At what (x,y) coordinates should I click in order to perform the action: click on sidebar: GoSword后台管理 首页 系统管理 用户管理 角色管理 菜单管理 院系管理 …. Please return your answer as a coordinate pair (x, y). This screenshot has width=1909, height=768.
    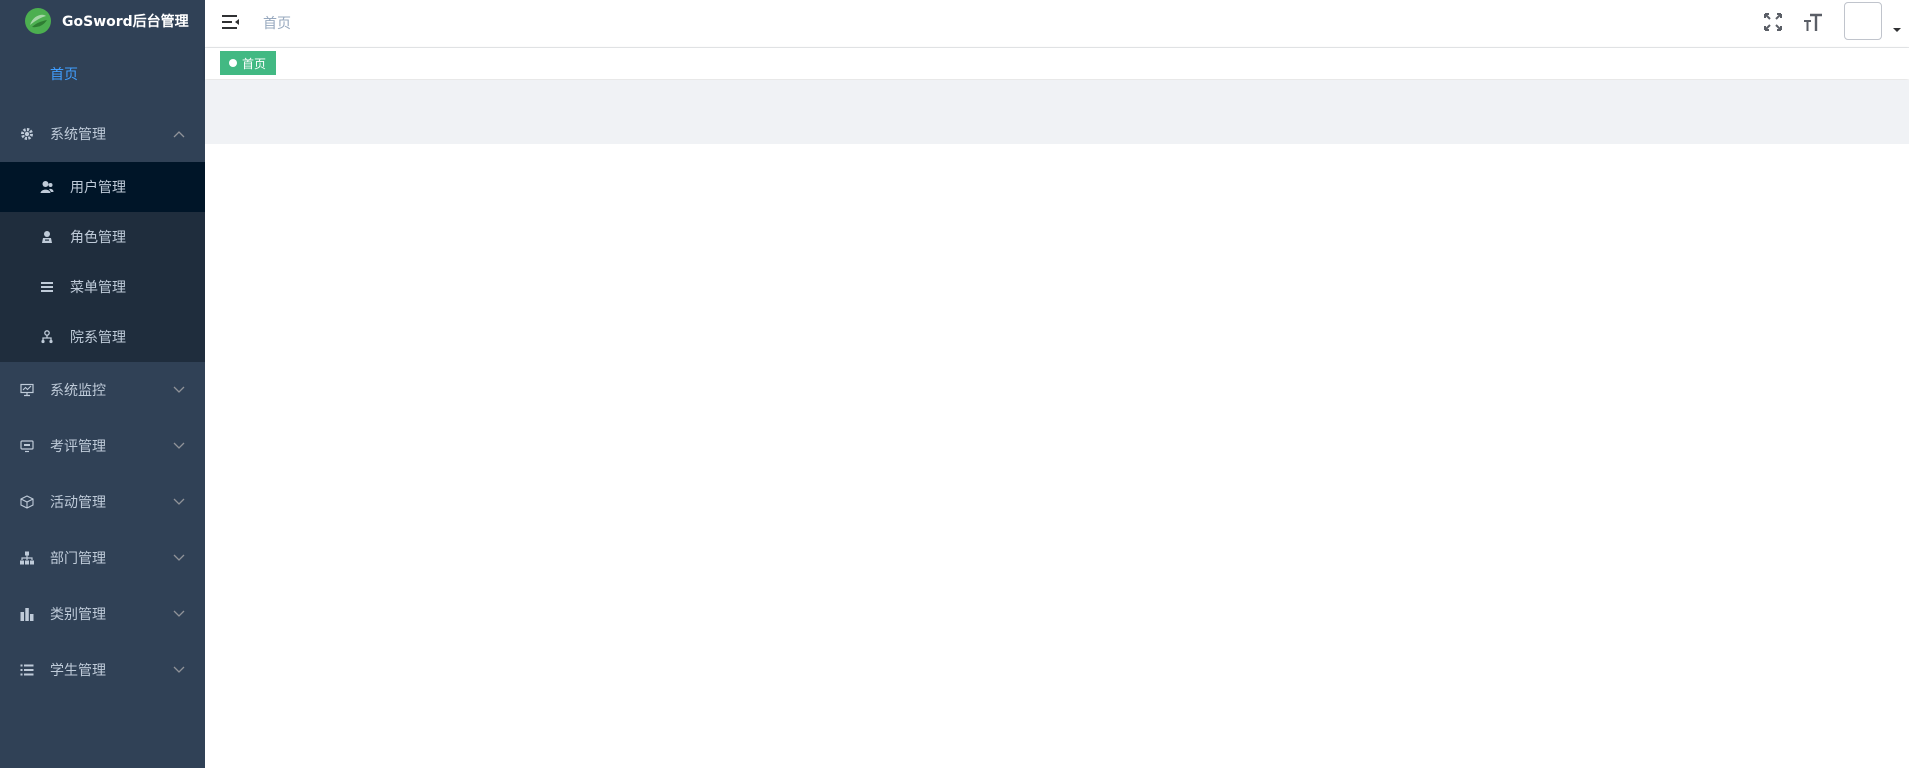
    Looking at the image, I should click on (102, 384).